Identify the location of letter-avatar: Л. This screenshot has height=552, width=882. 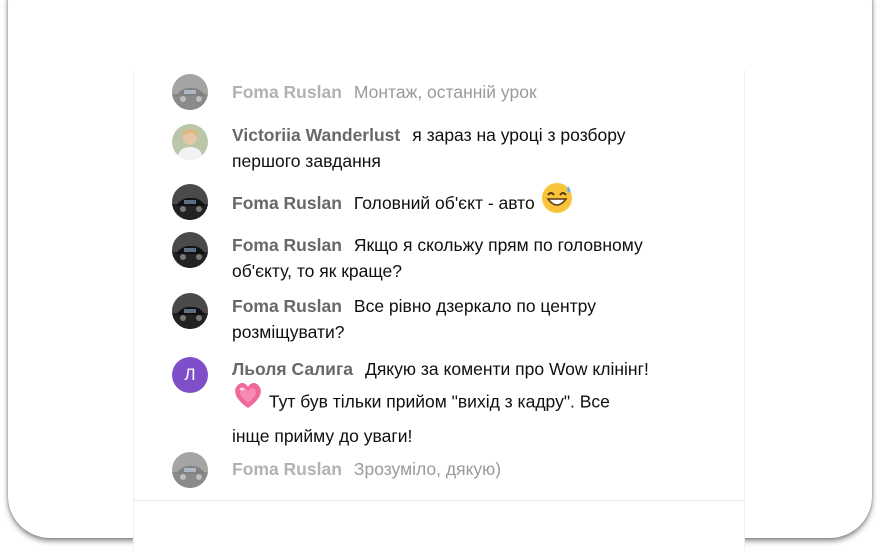
(190, 375).